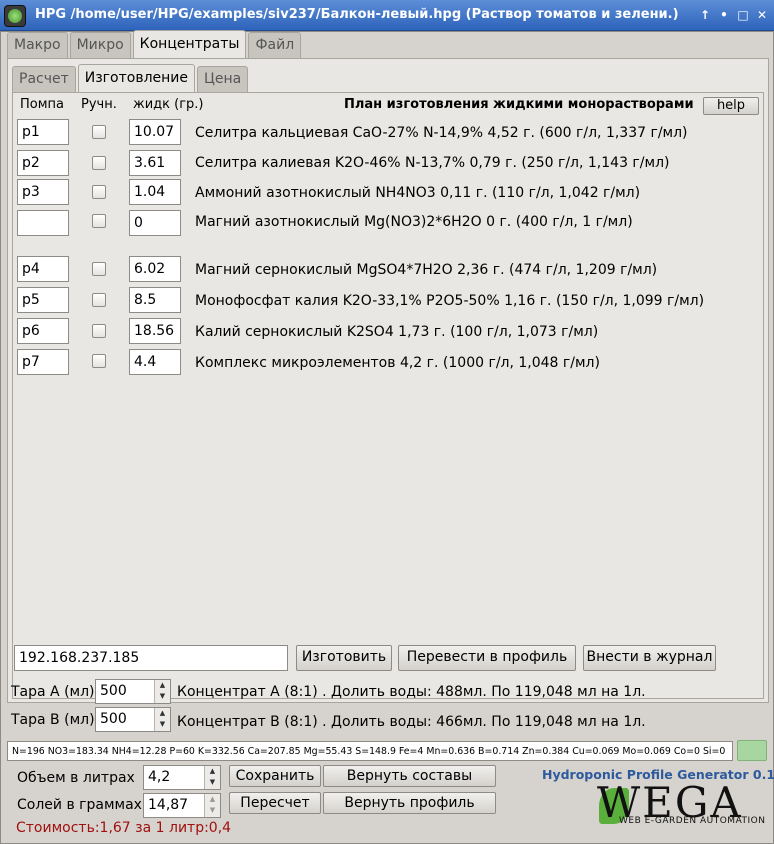 The width and height of the screenshot is (774, 844). Describe the element at coordinates (275, 803) in the screenshot. I see `recalc-button: Пересчет` at that location.